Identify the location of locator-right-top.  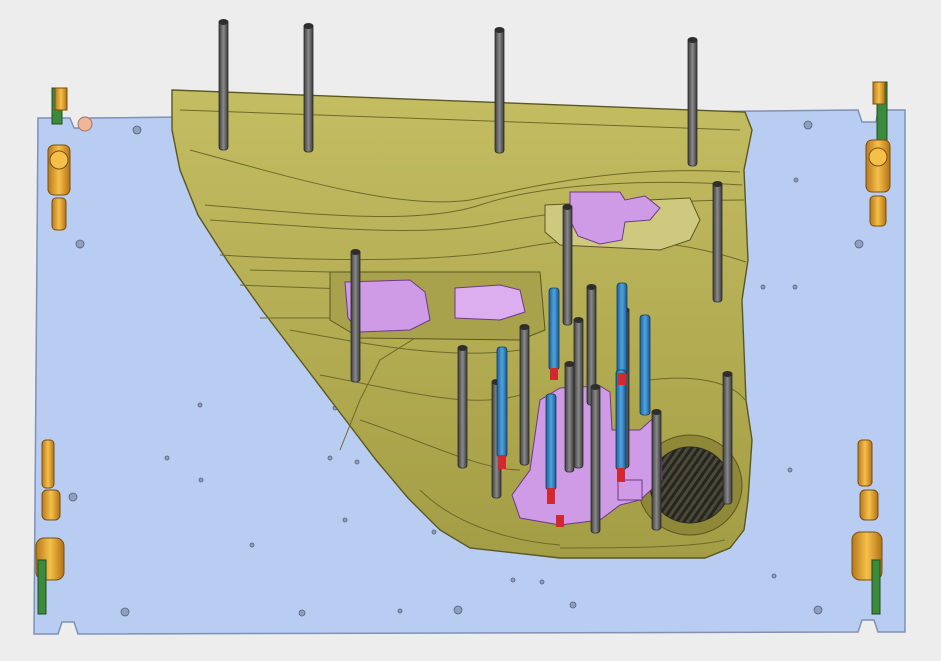
(878, 154).